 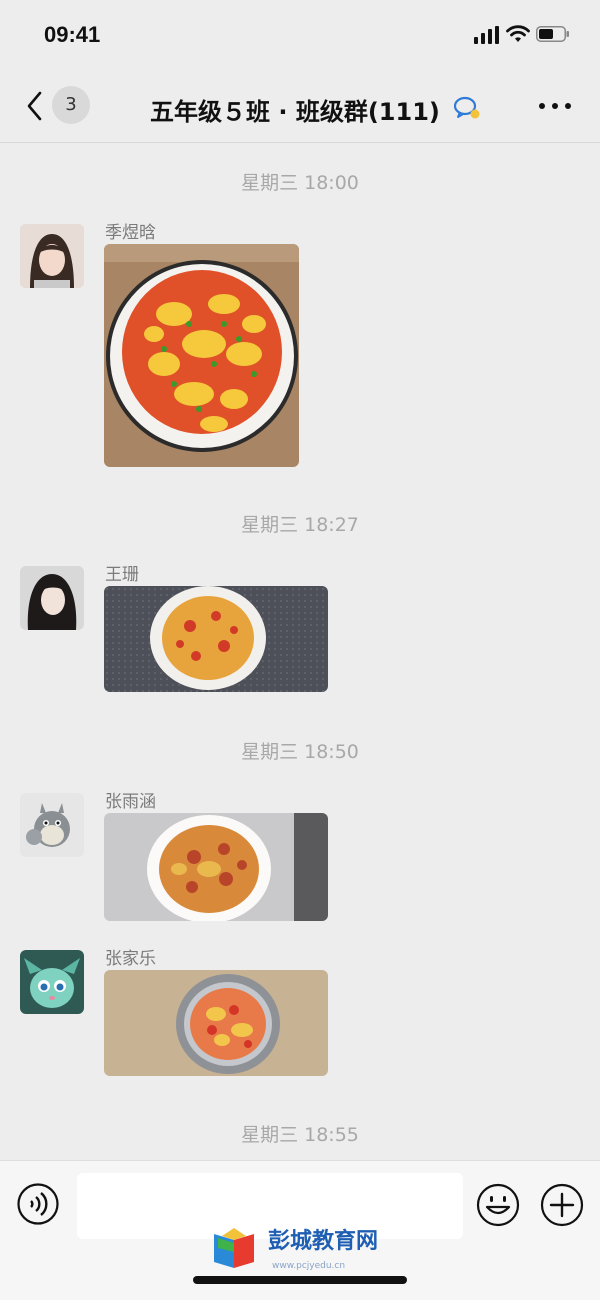 What do you see at coordinates (130, 802) in the screenshot?
I see `sender-name: 张雨涵` at bounding box center [130, 802].